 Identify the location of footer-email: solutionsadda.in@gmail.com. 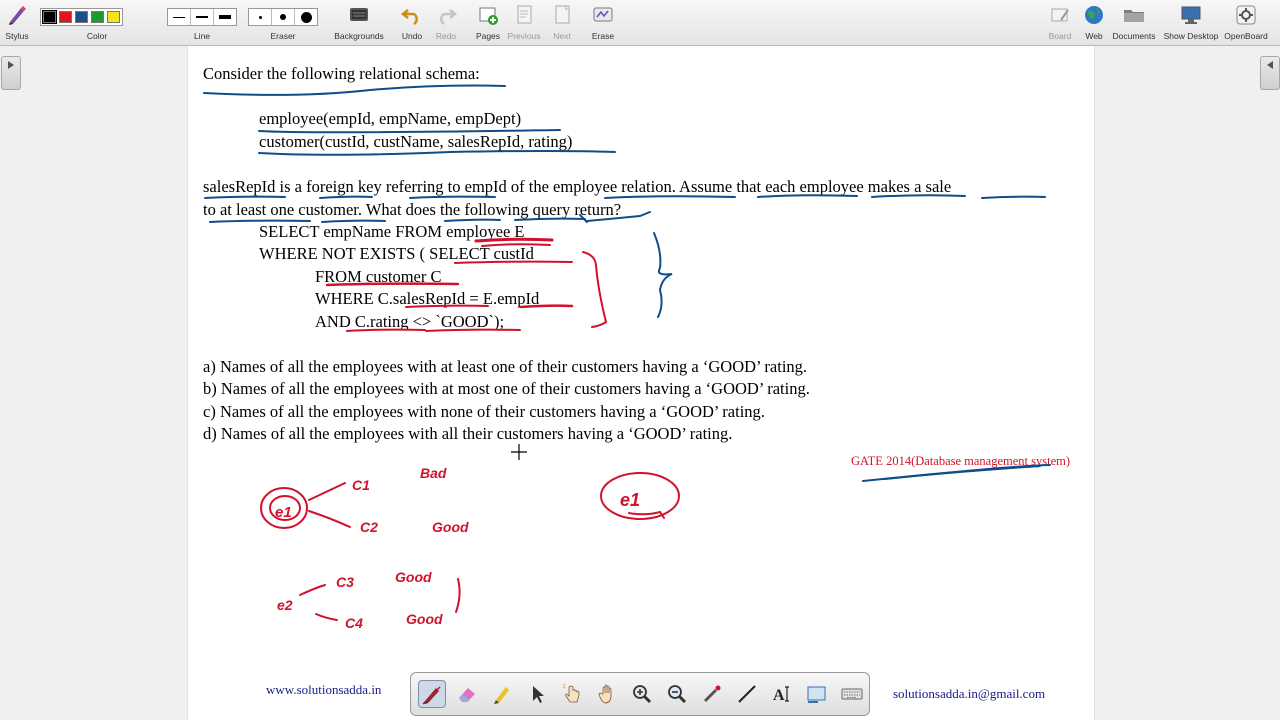
(969, 694).